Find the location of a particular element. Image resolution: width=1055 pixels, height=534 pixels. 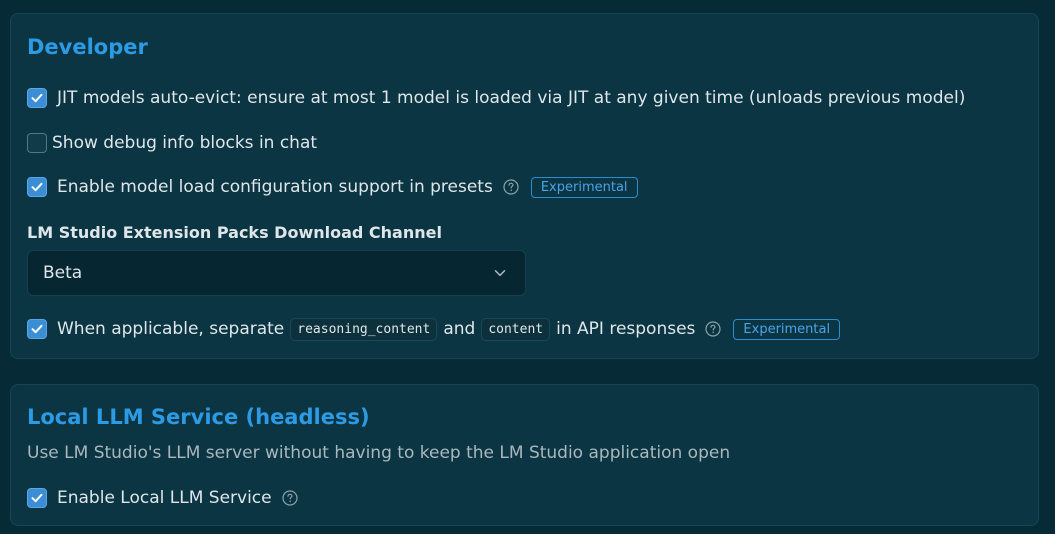

extension-channel-select: Beta is located at coordinates (276, 273).